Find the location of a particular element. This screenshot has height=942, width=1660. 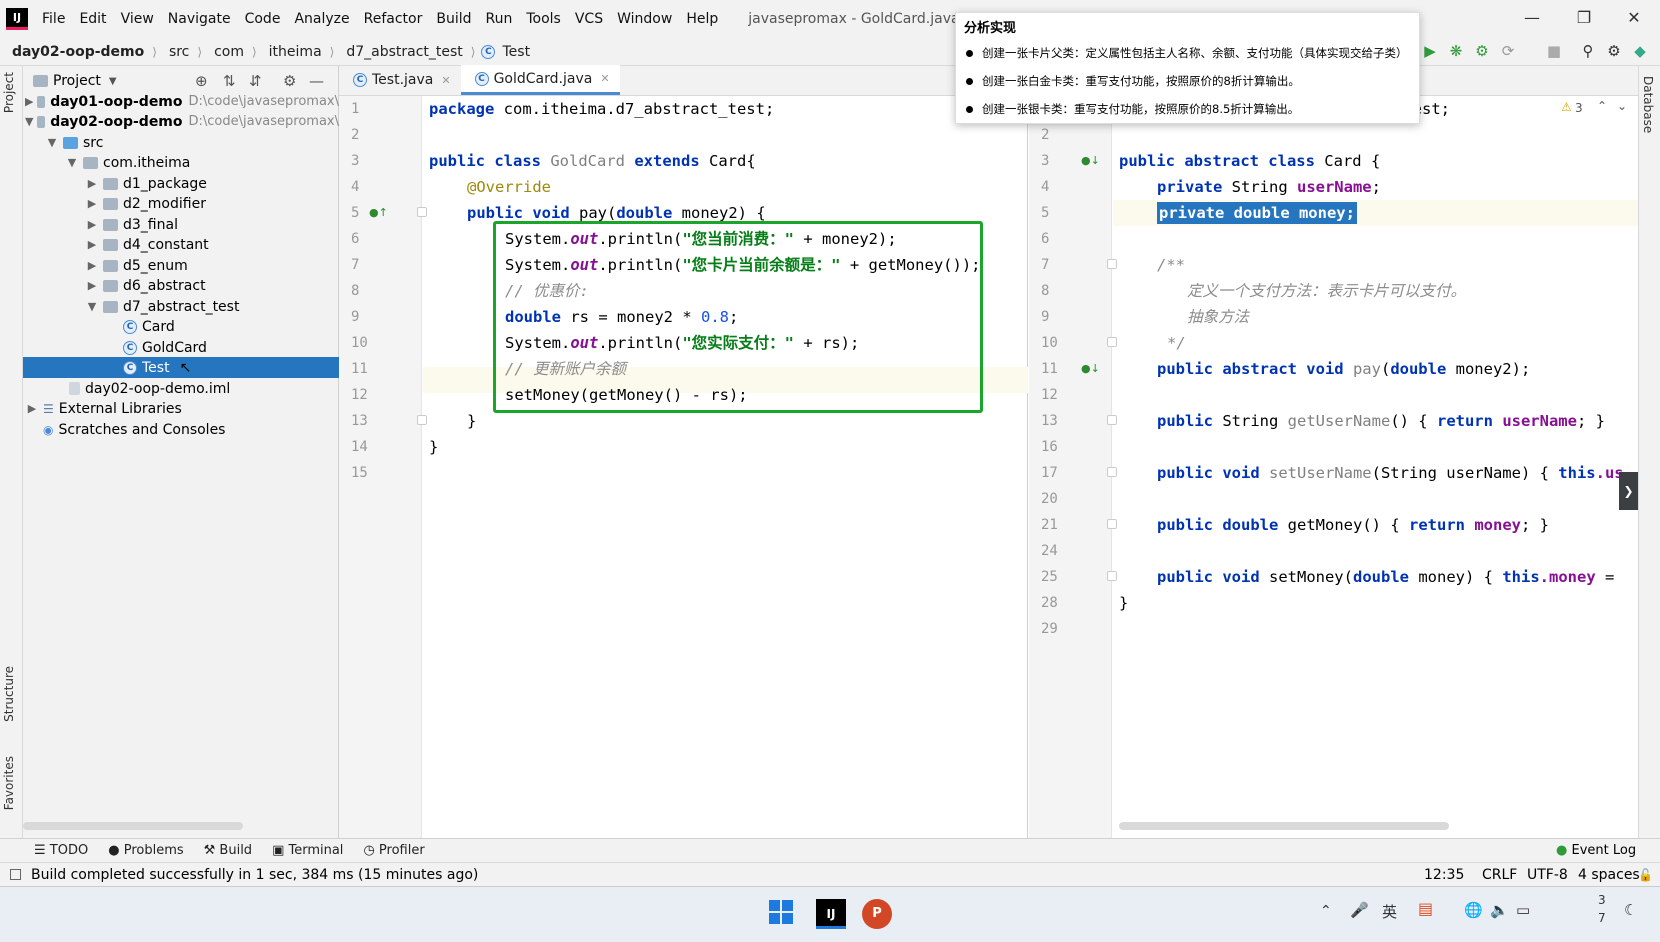

tree-item-d6: ▶ d6_abstract is located at coordinates (181, 285).